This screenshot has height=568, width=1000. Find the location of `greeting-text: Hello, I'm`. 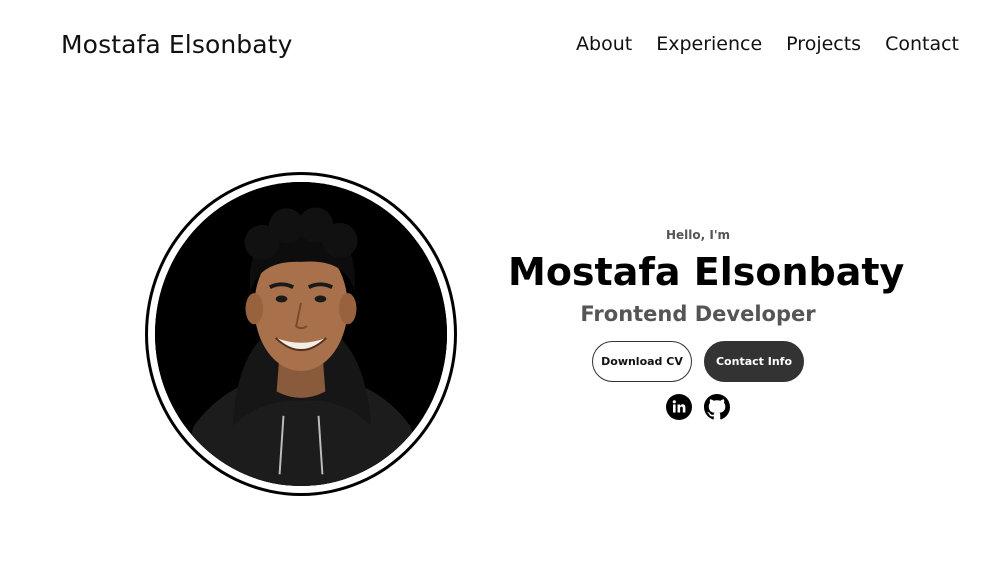

greeting-text: Hello, I'm is located at coordinates (698, 235).